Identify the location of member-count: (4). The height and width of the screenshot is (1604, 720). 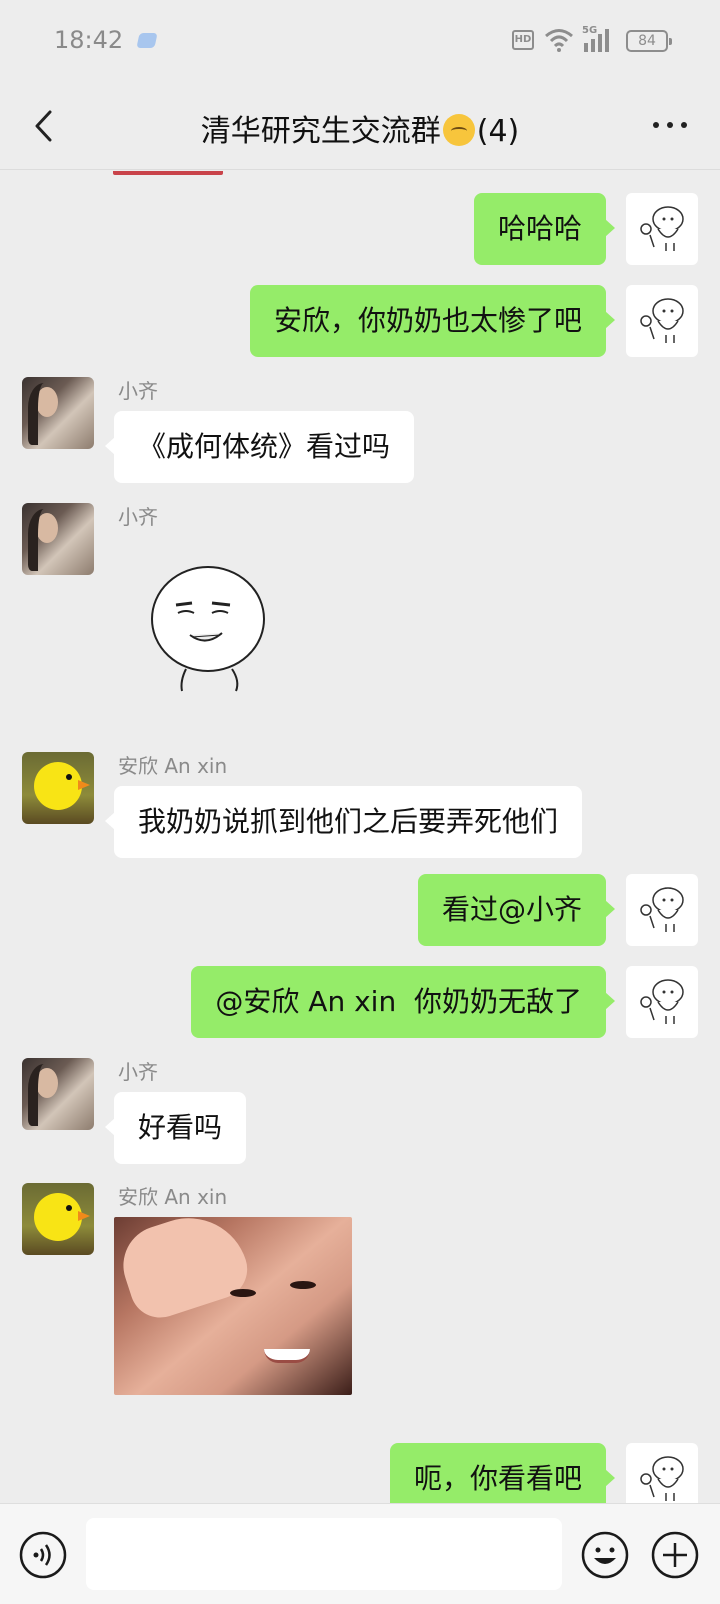
(498, 131).